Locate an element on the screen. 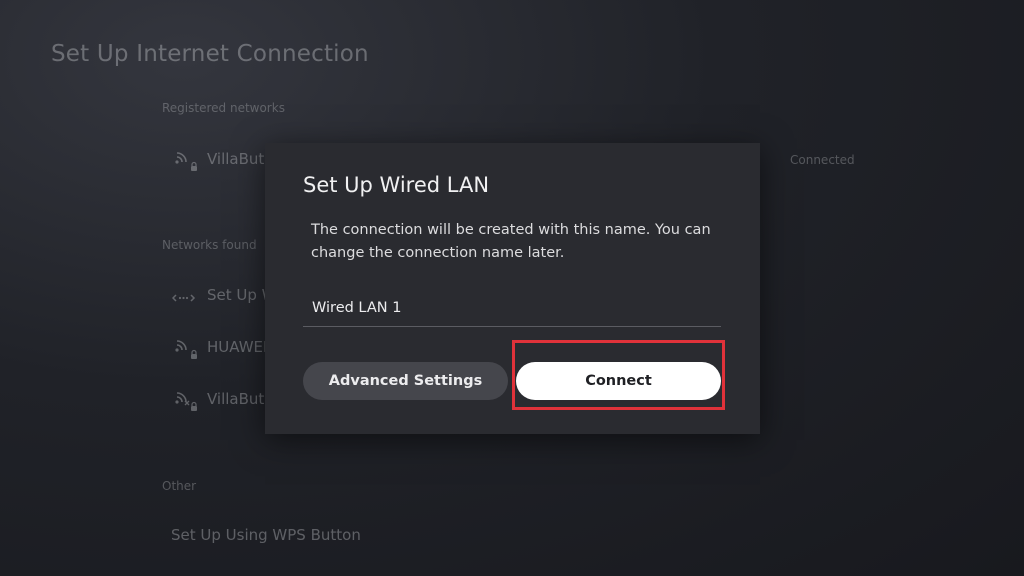 The width and height of the screenshot is (1024, 576). section-label-other: Other is located at coordinates (179, 486).